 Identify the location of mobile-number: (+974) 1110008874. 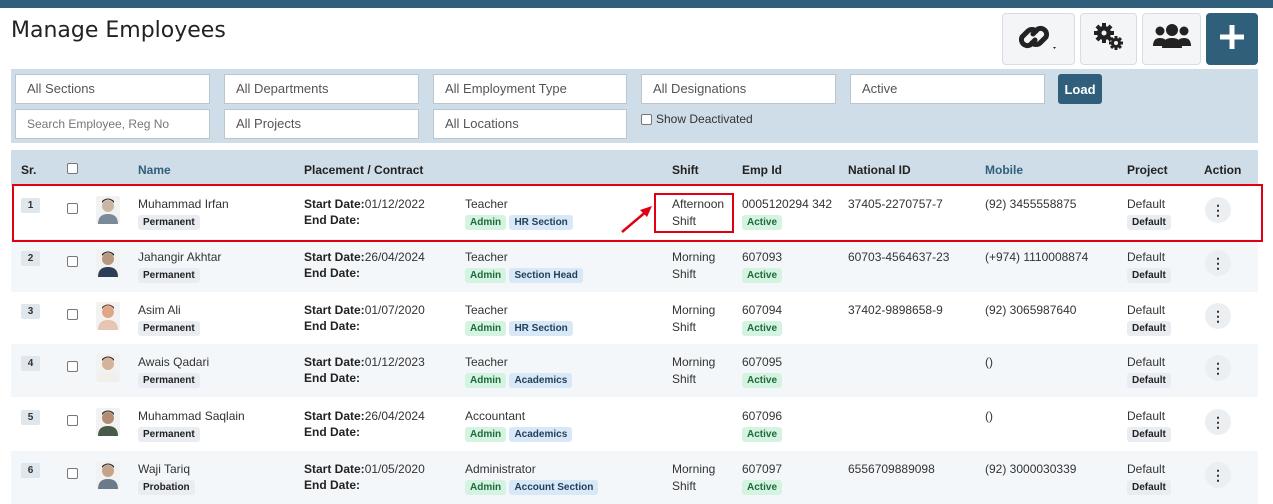
(1037, 257).